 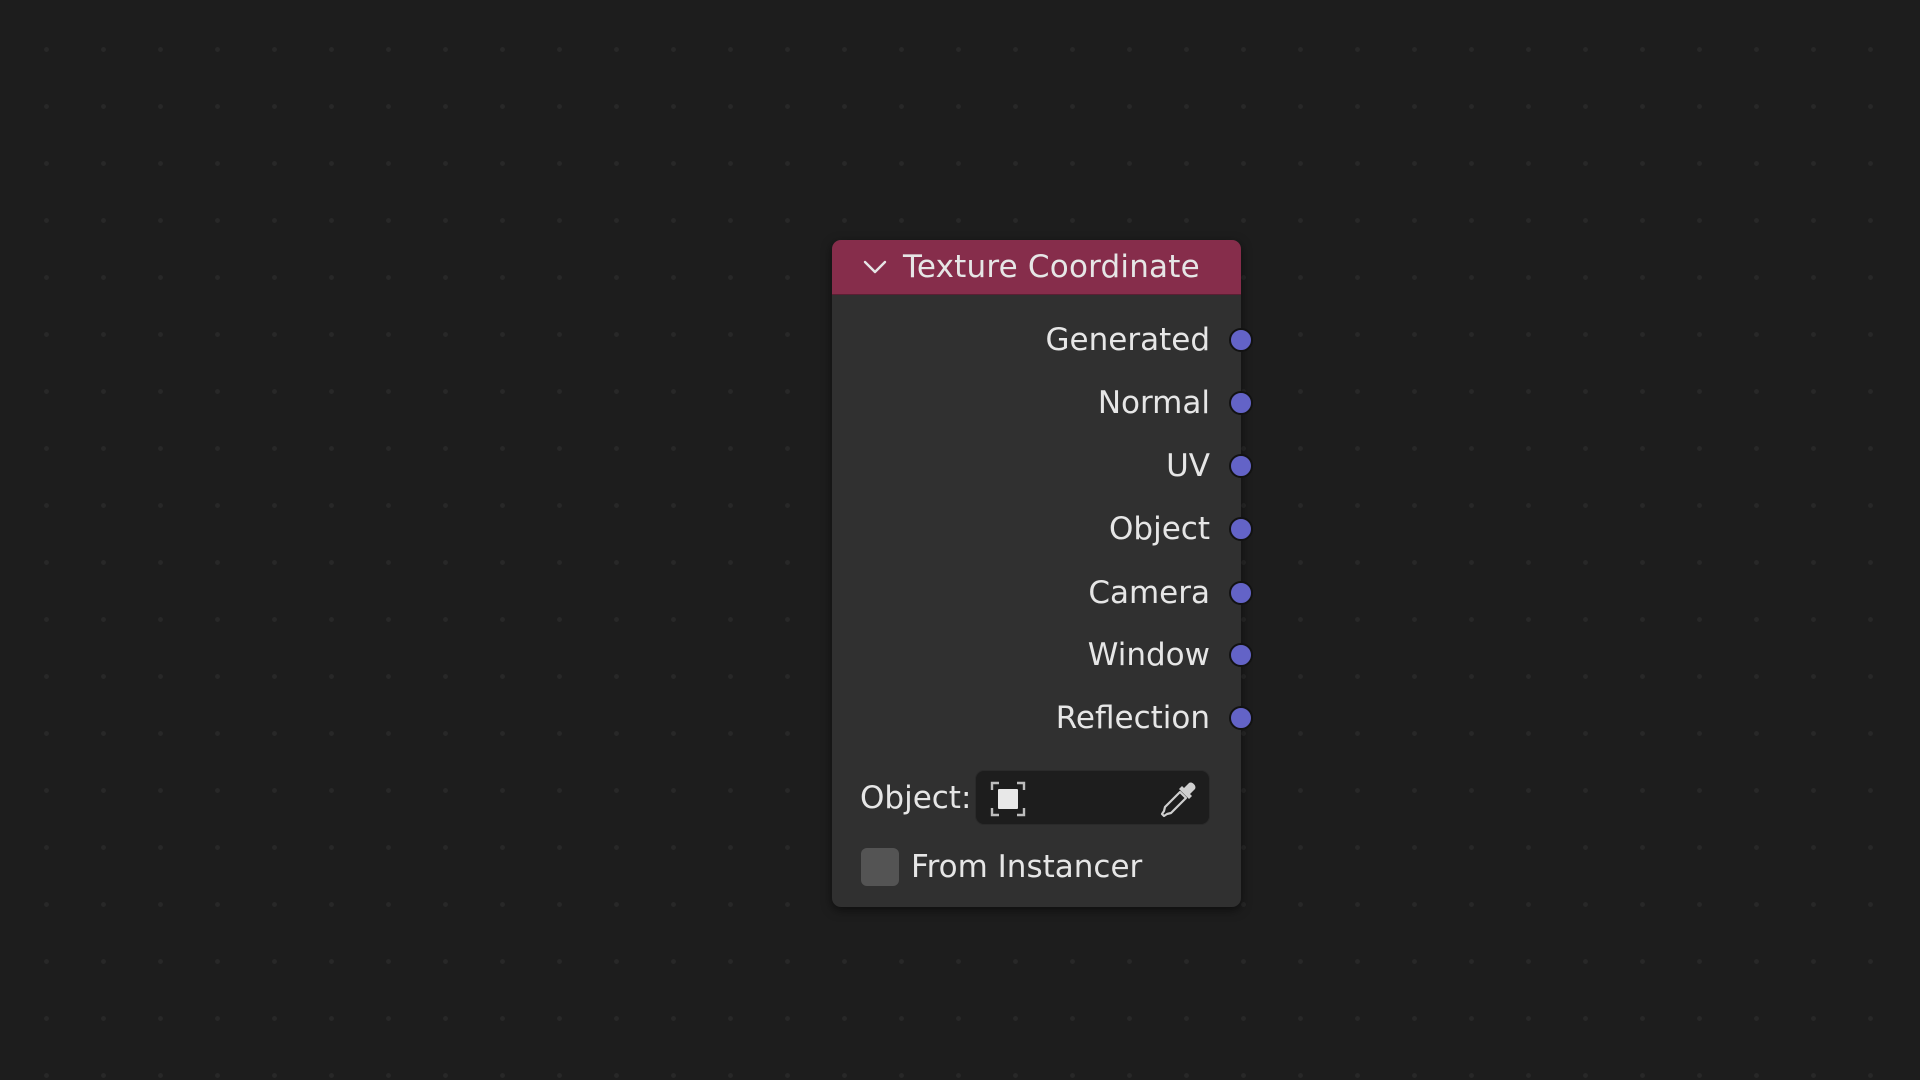 What do you see at coordinates (1132, 718) in the screenshot?
I see `output-label: Reflection` at bounding box center [1132, 718].